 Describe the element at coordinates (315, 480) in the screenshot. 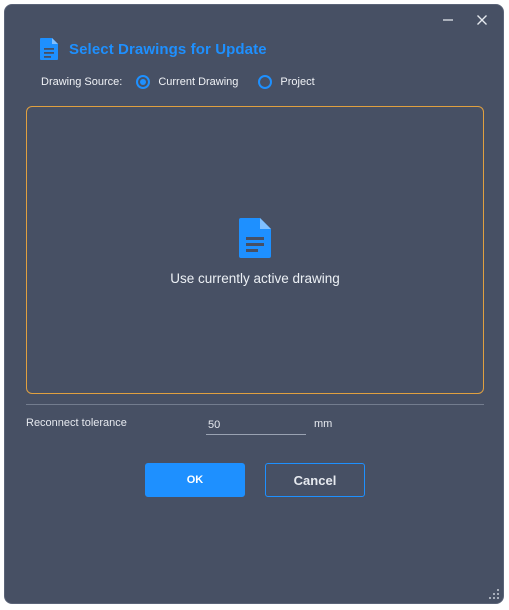

I see `cancel-button: Cancel` at that location.